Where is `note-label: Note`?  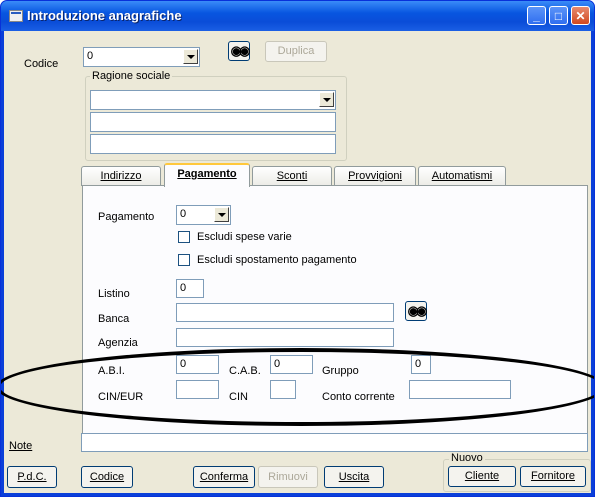 note-label: Note is located at coordinates (21, 446).